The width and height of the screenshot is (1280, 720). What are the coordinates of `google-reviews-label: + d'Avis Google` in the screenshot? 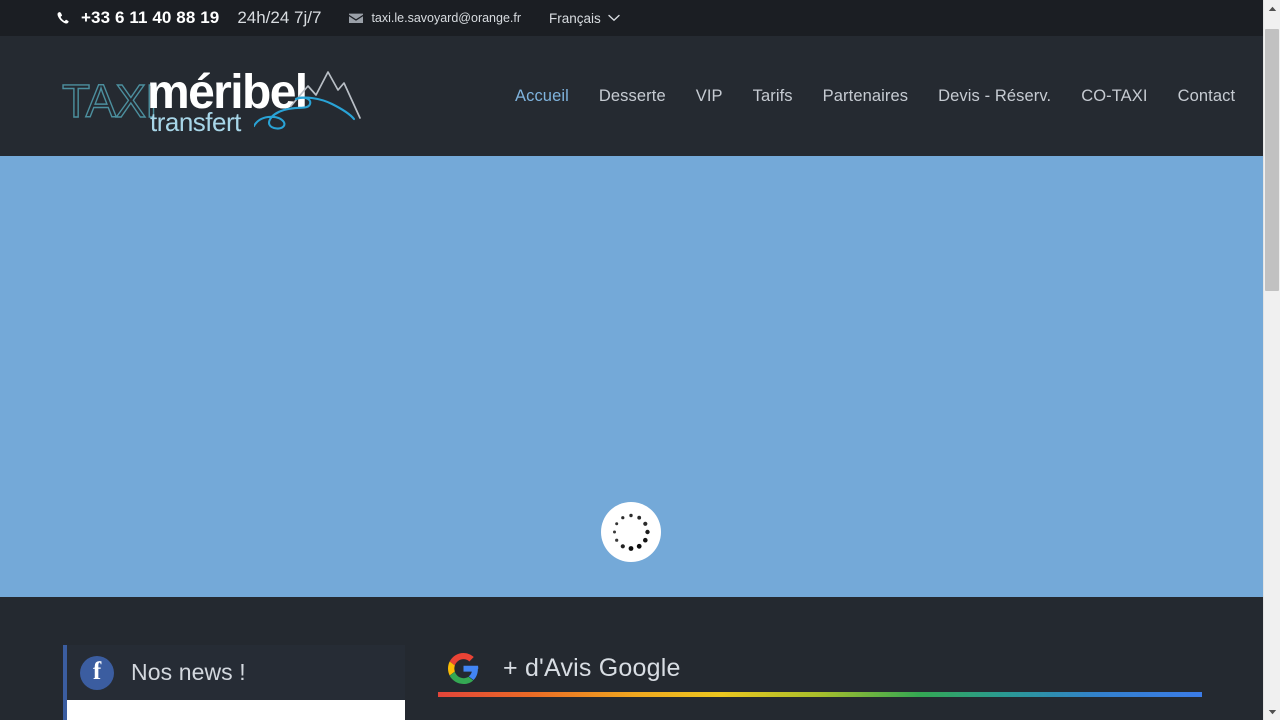 It's located at (592, 668).